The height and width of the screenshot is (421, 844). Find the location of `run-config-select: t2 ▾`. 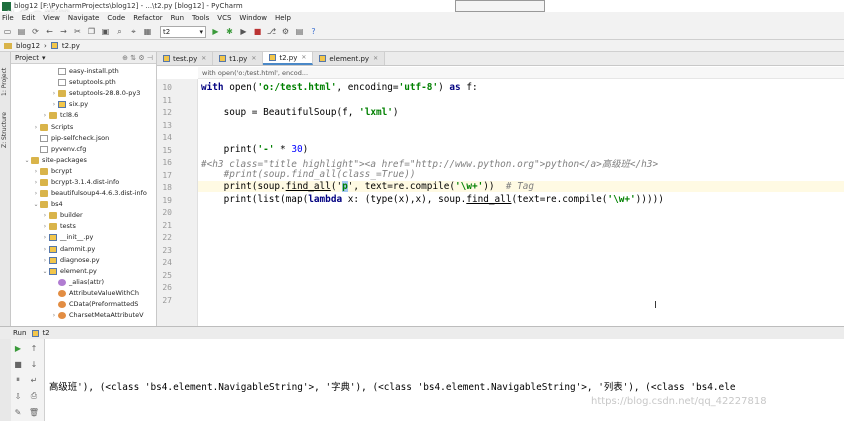

run-config-select: t2 ▾ is located at coordinates (183, 31).